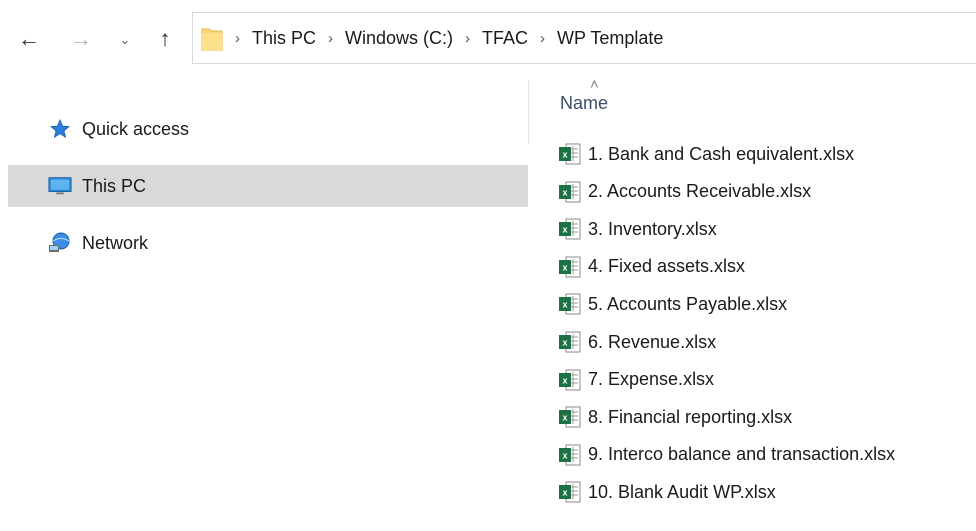  What do you see at coordinates (136, 128) in the screenshot?
I see `sidebar-item-label: Quick access` at bounding box center [136, 128].